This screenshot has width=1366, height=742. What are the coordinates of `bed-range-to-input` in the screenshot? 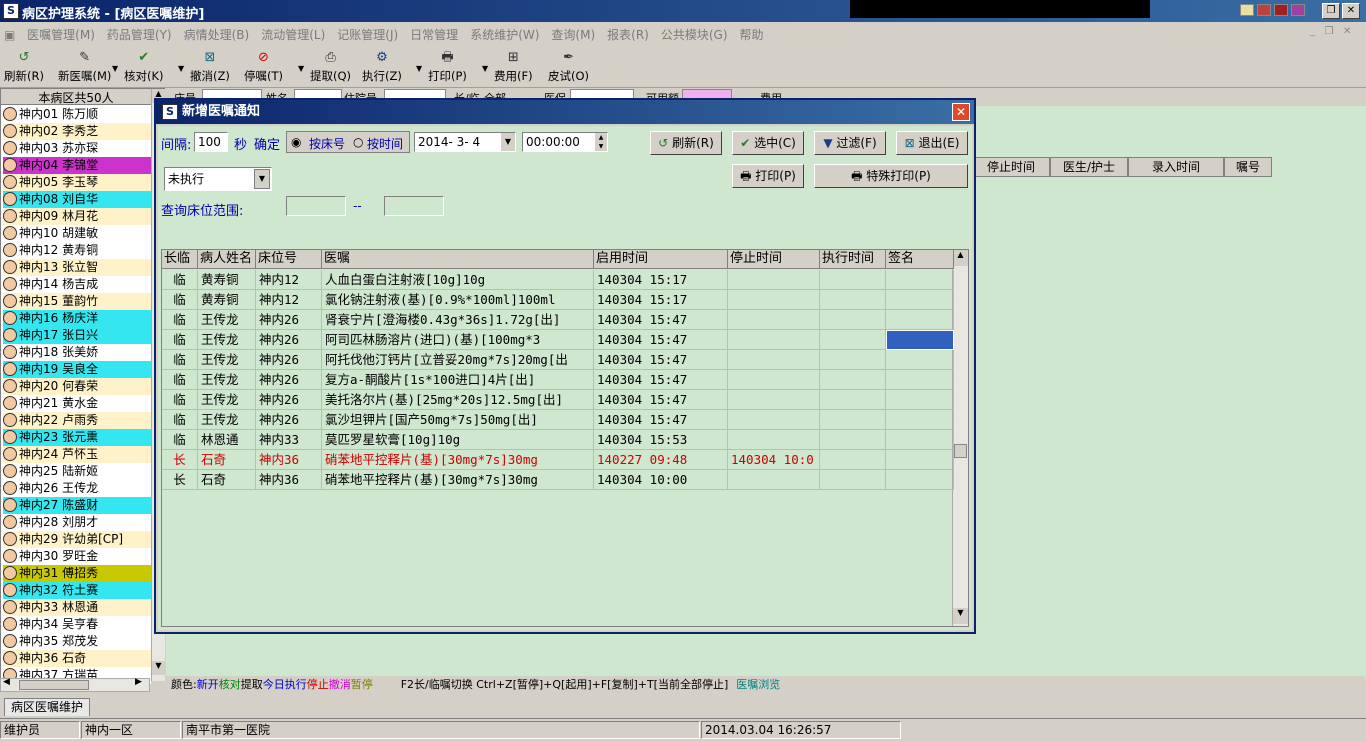 It's located at (414, 206).